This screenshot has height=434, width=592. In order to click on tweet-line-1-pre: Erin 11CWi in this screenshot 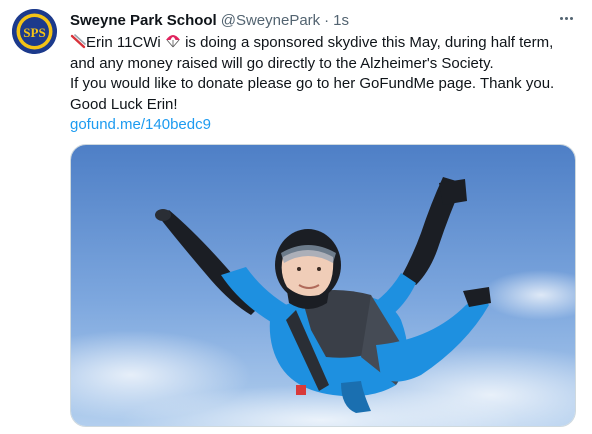, I will do `click(125, 42)`.